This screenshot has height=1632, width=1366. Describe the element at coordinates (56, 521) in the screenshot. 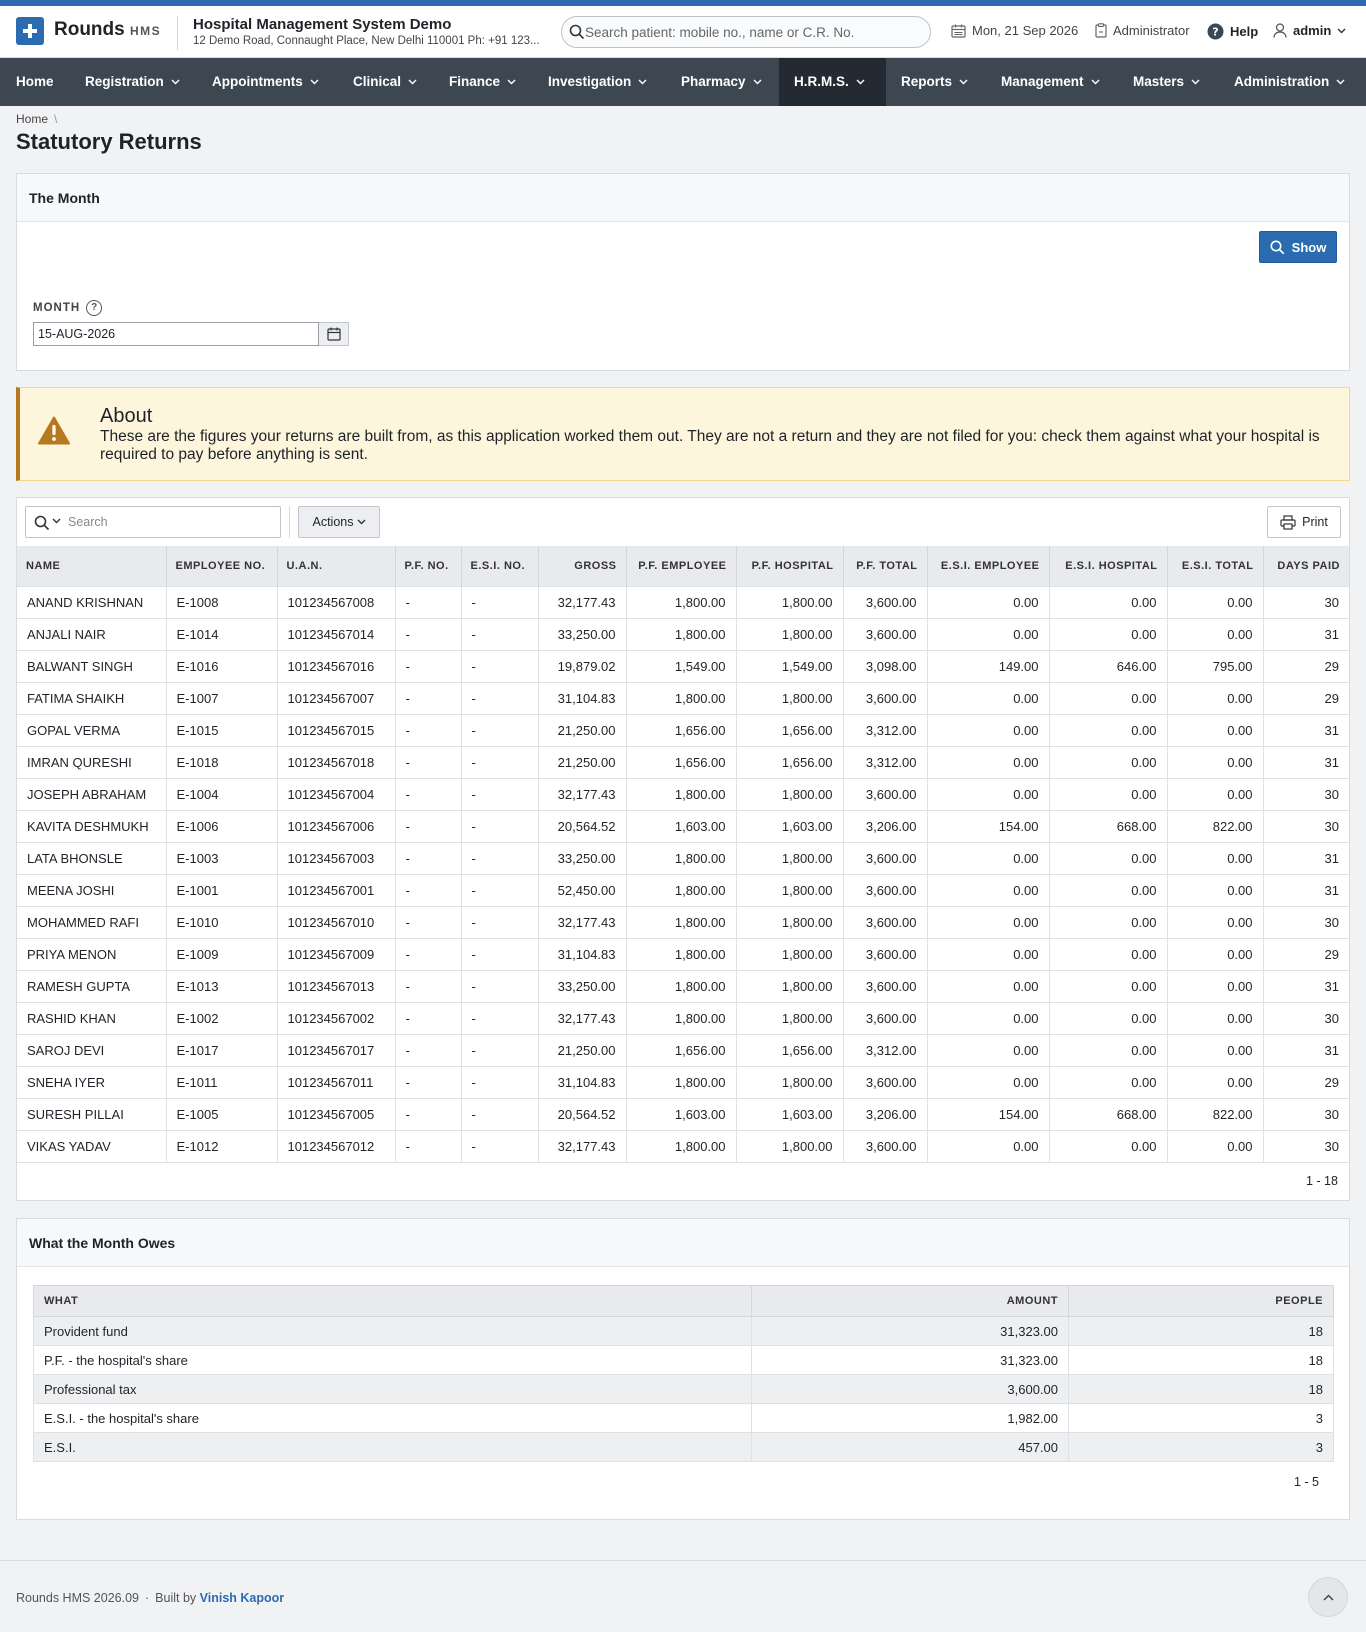

I see `chevron-down-icon` at that location.